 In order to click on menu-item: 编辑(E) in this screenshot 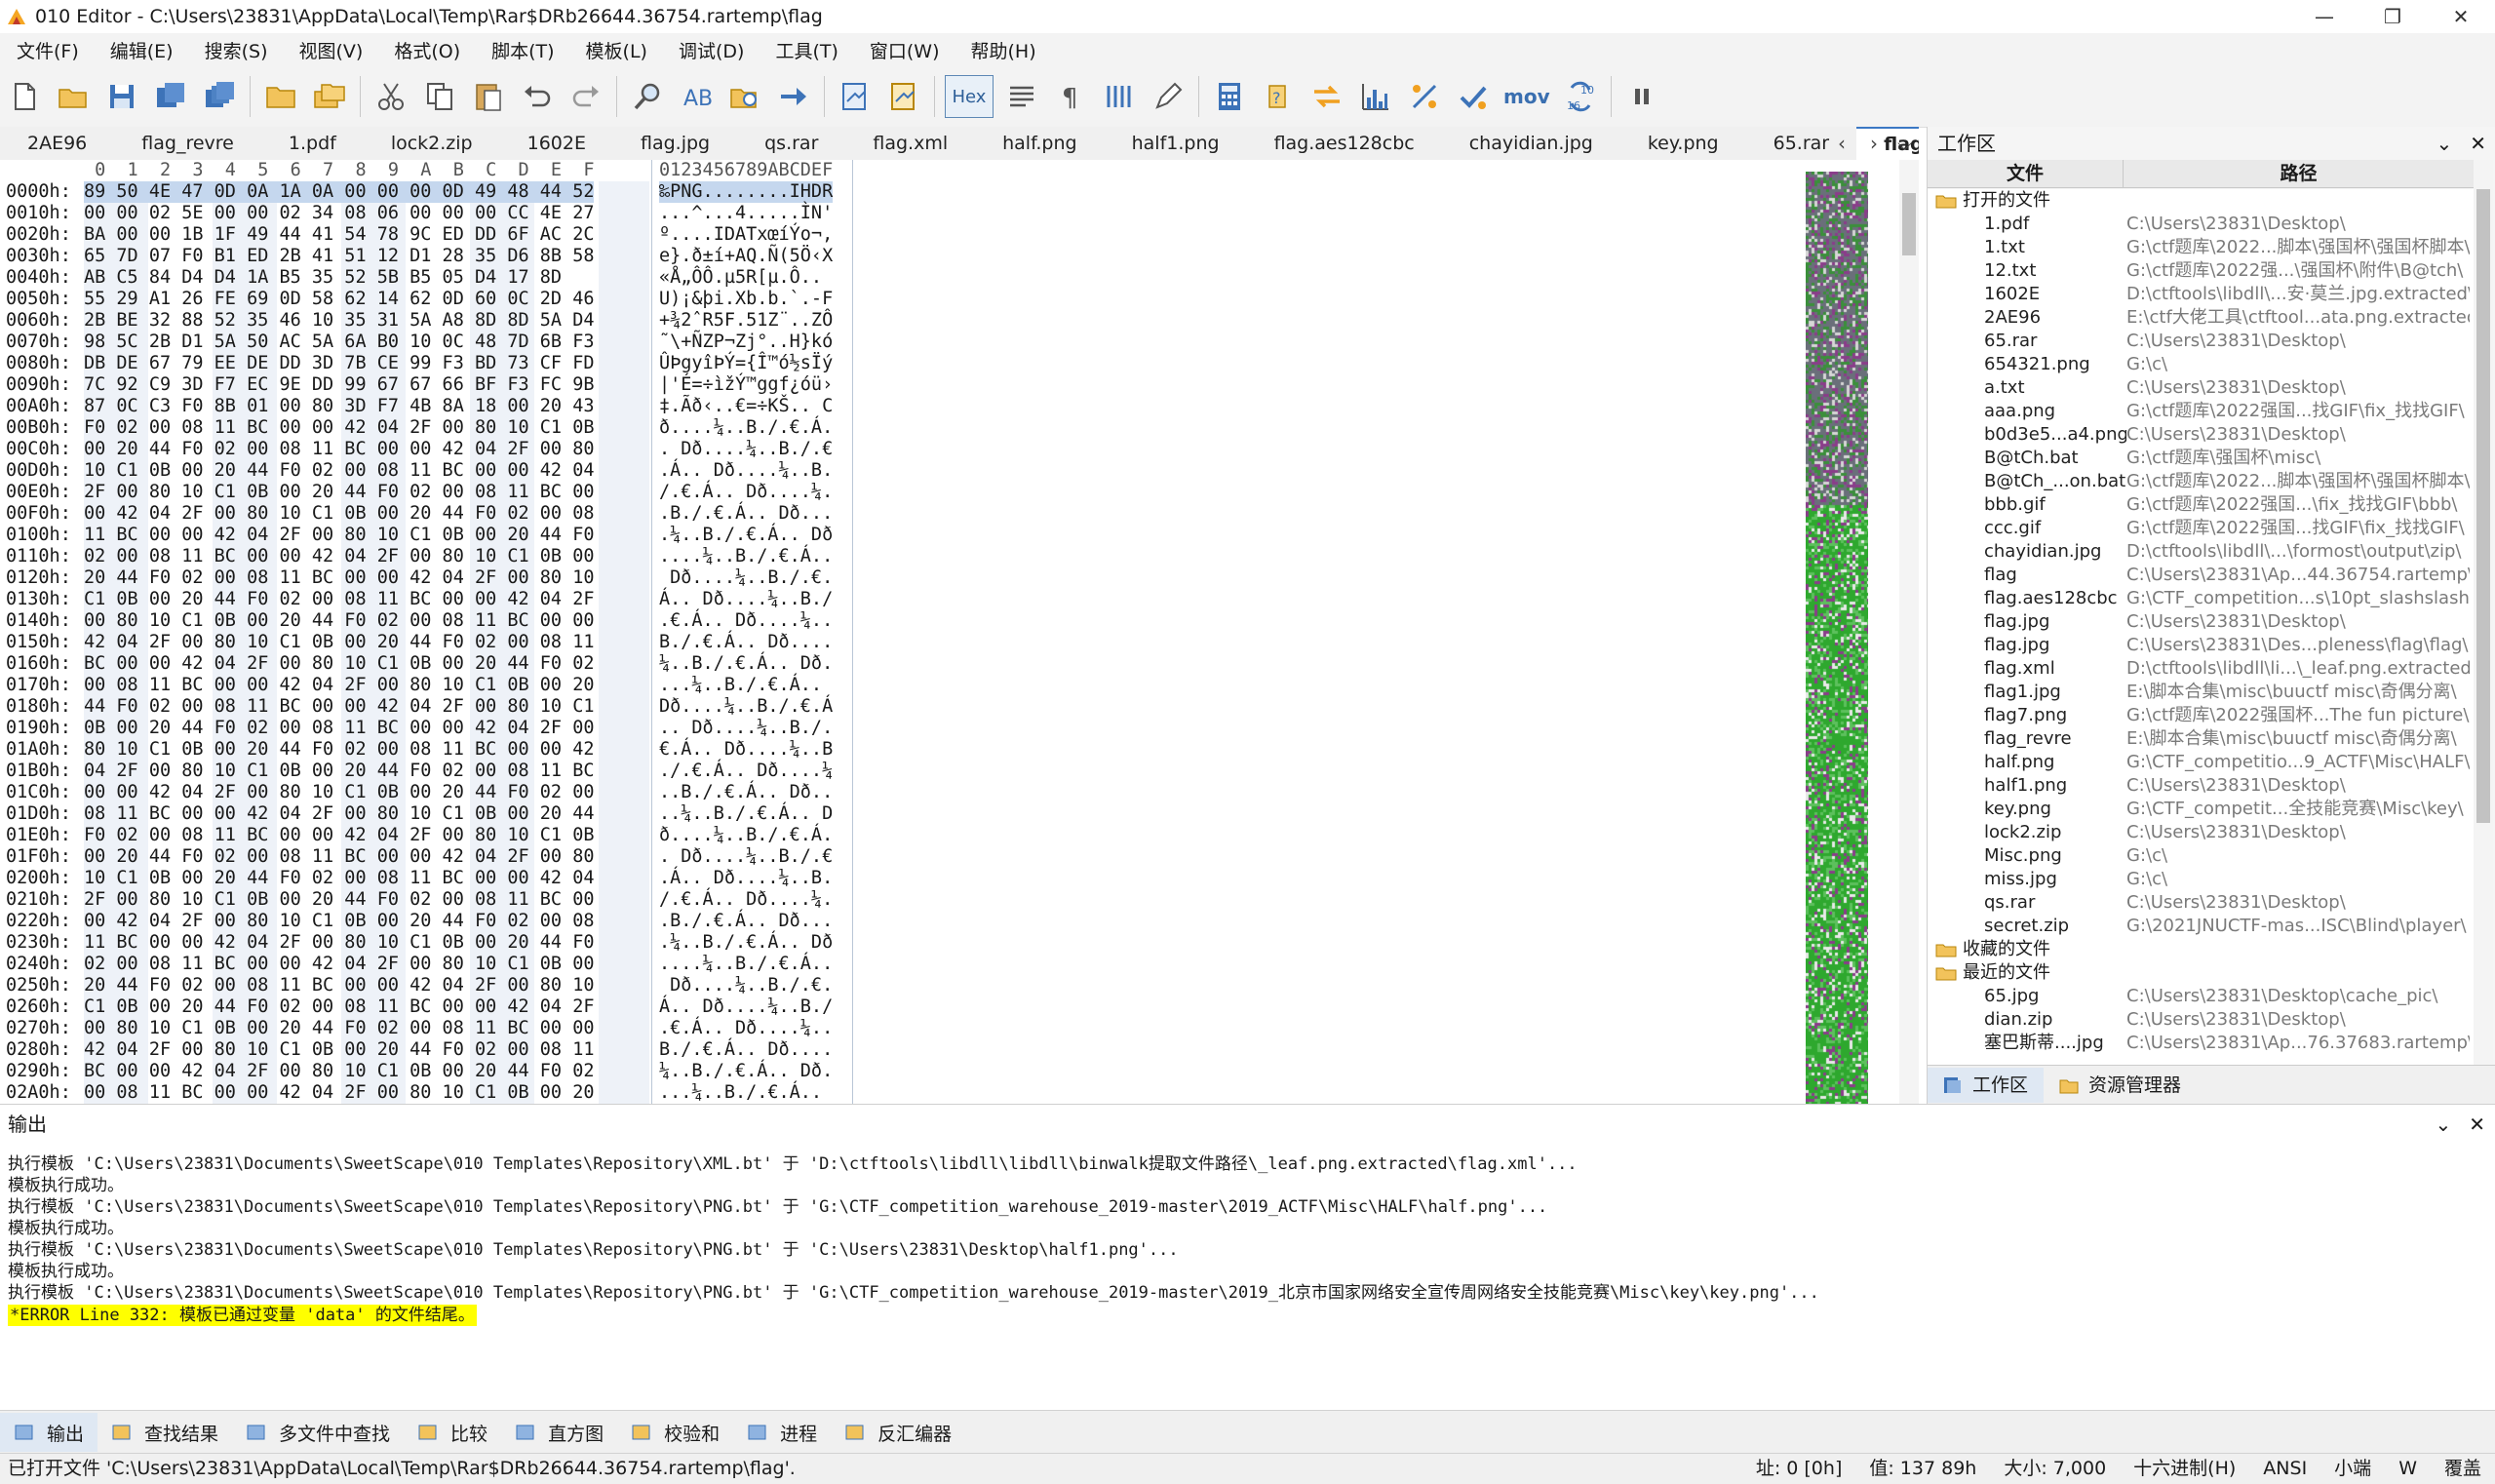, I will do `click(141, 50)`.